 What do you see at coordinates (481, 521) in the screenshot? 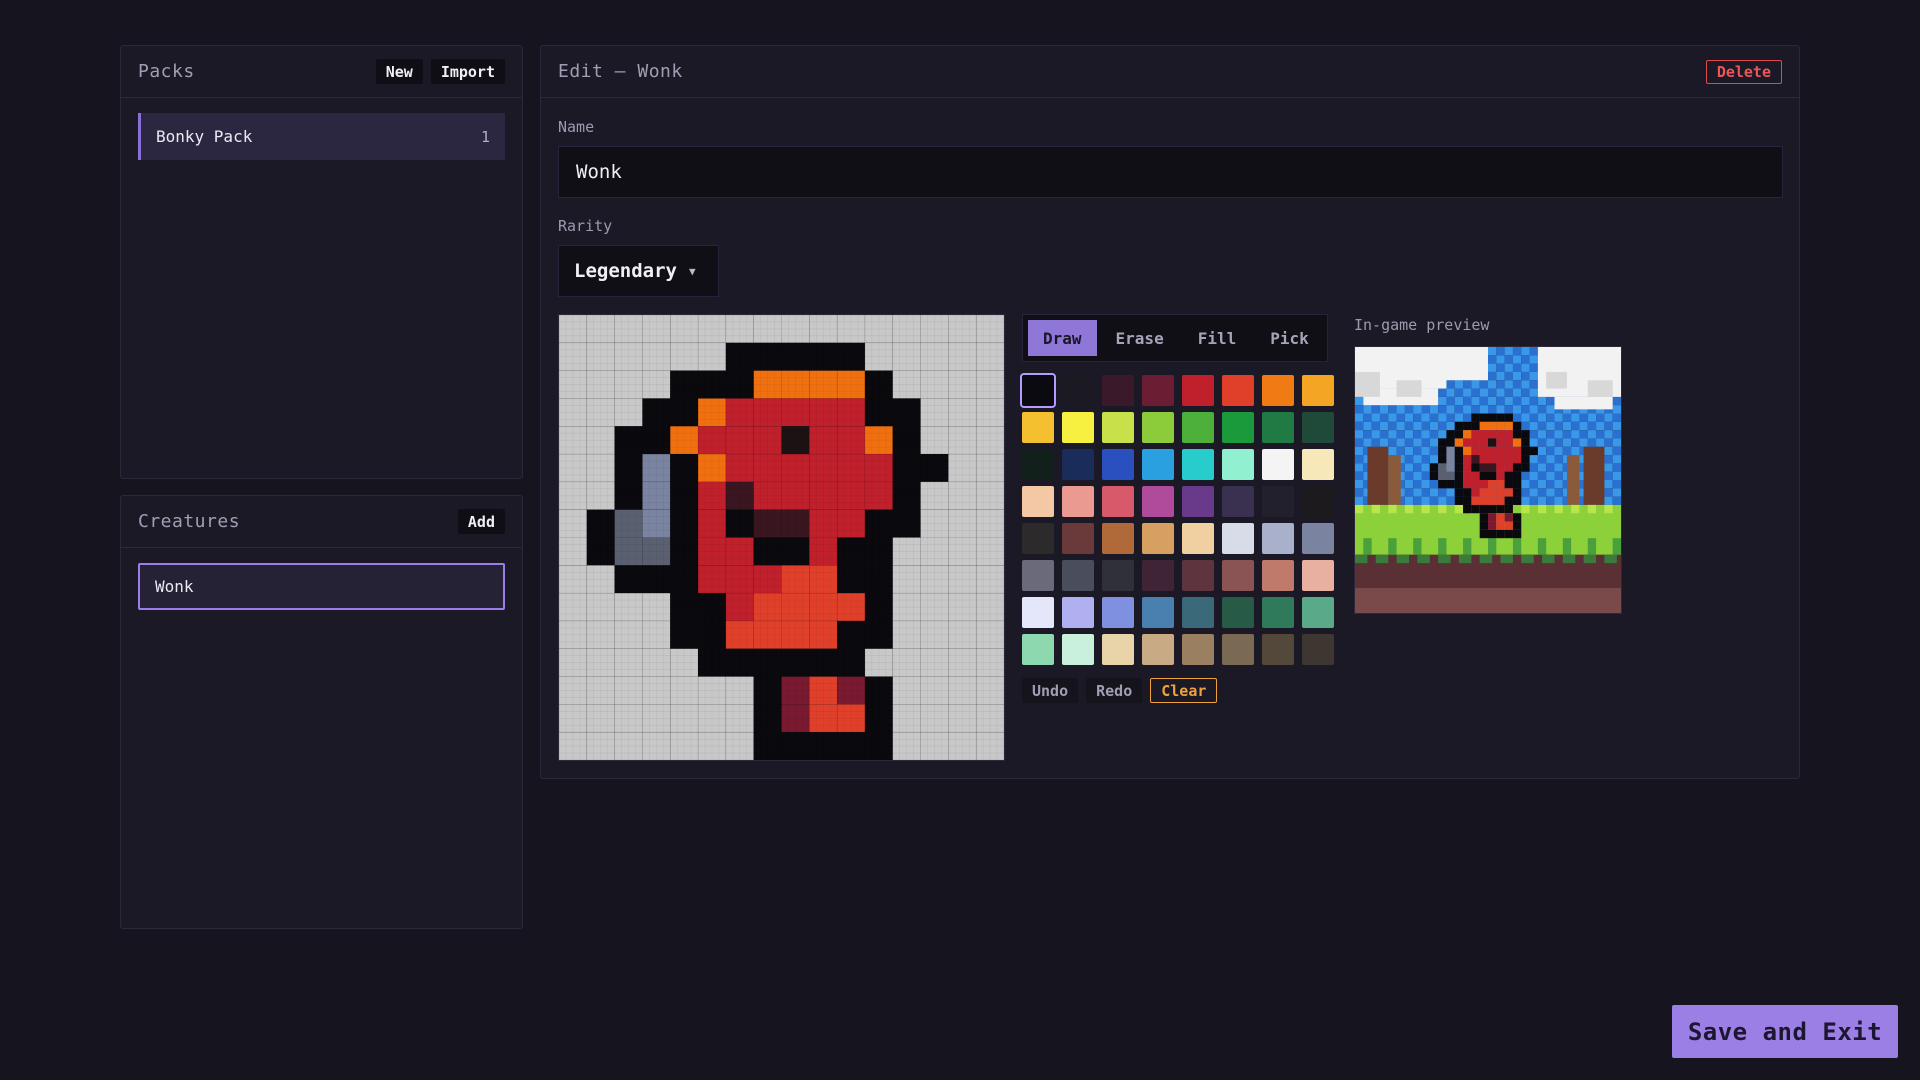
I see `add-creature-button: Add` at bounding box center [481, 521].